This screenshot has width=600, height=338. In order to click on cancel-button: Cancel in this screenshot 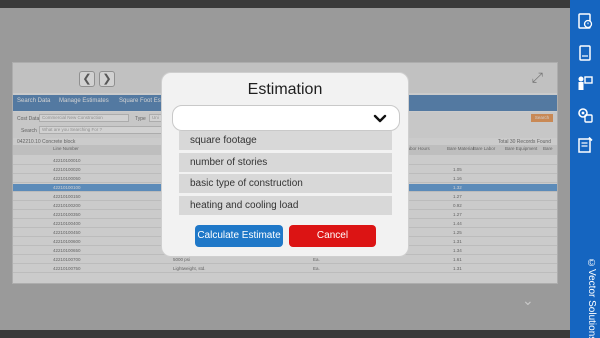, I will do `click(332, 236)`.